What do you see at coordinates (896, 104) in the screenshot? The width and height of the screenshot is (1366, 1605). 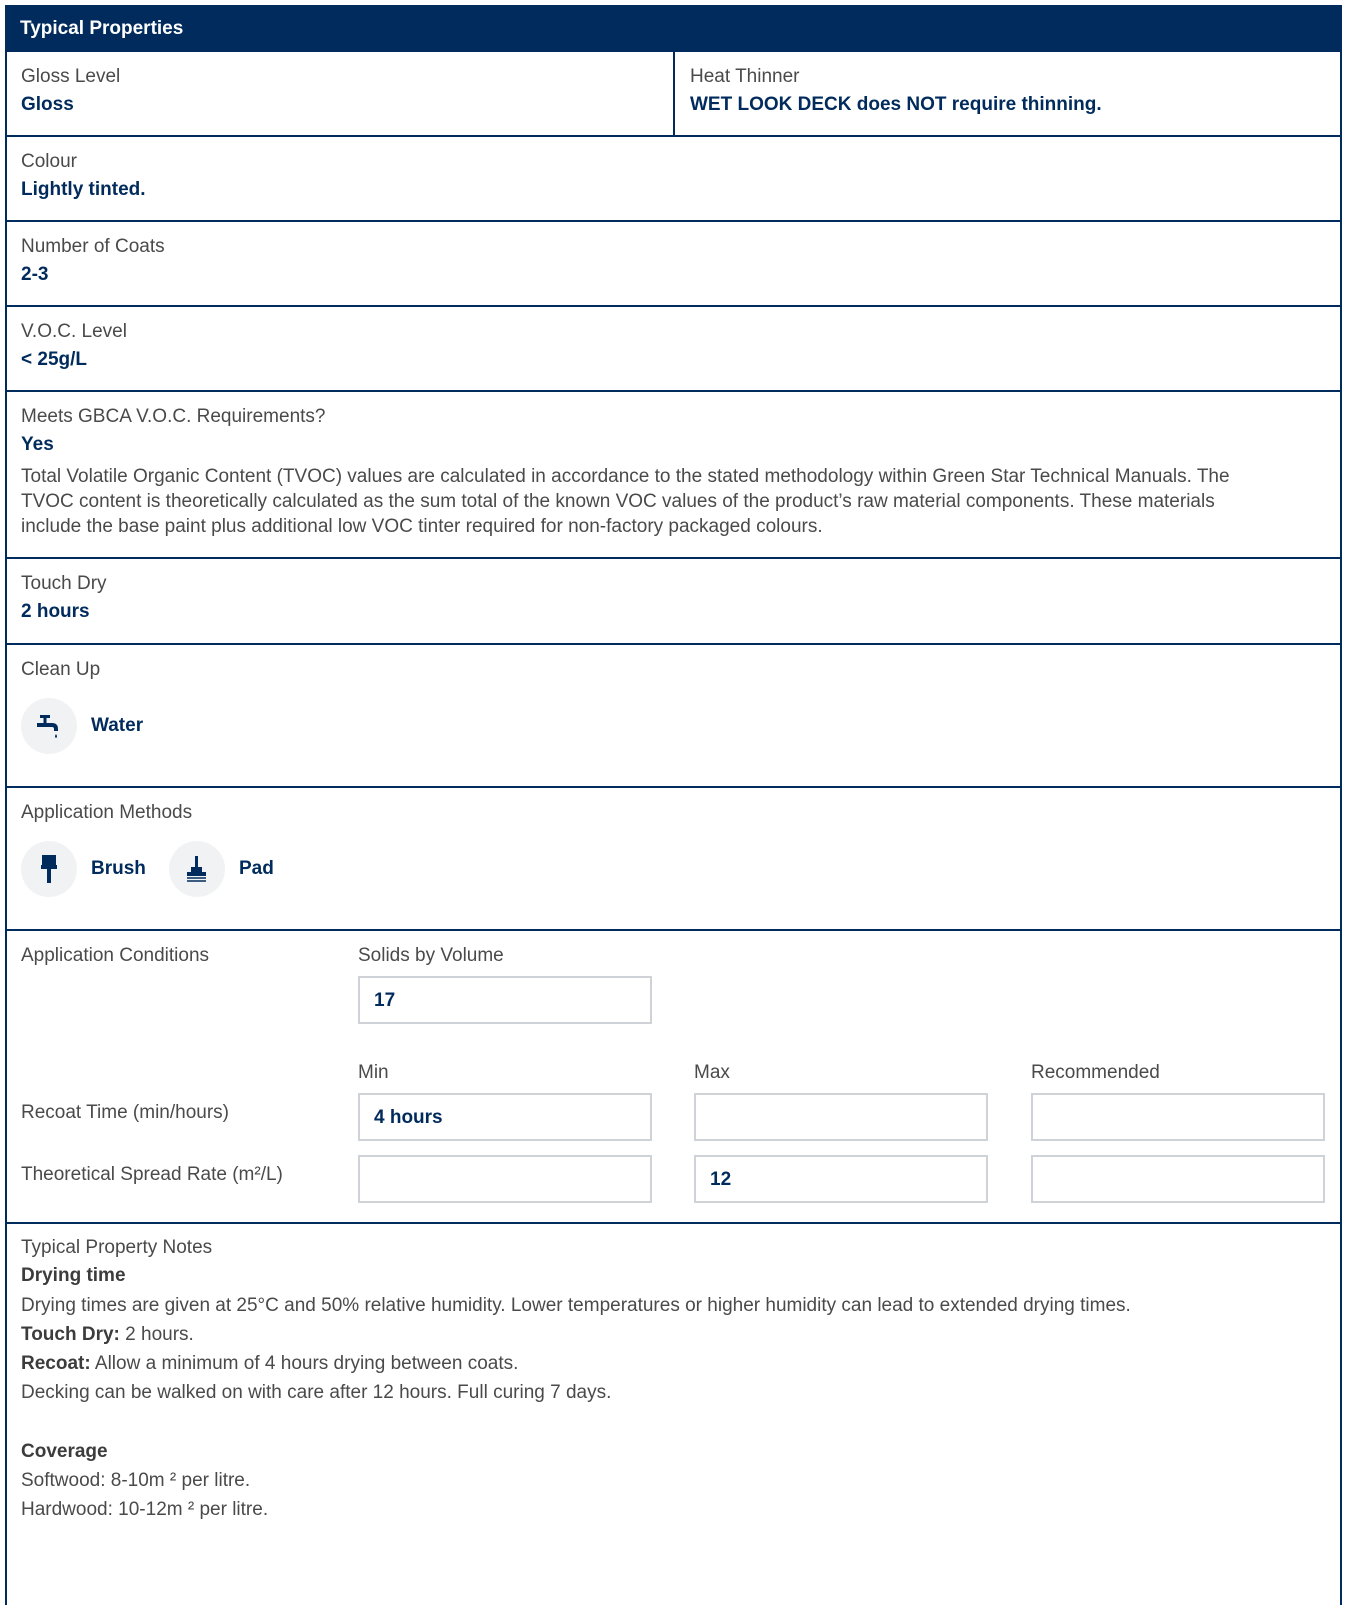 I see `heat-thinner-value: WET LOOK DECK does NOT require thinning.` at bounding box center [896, 104].